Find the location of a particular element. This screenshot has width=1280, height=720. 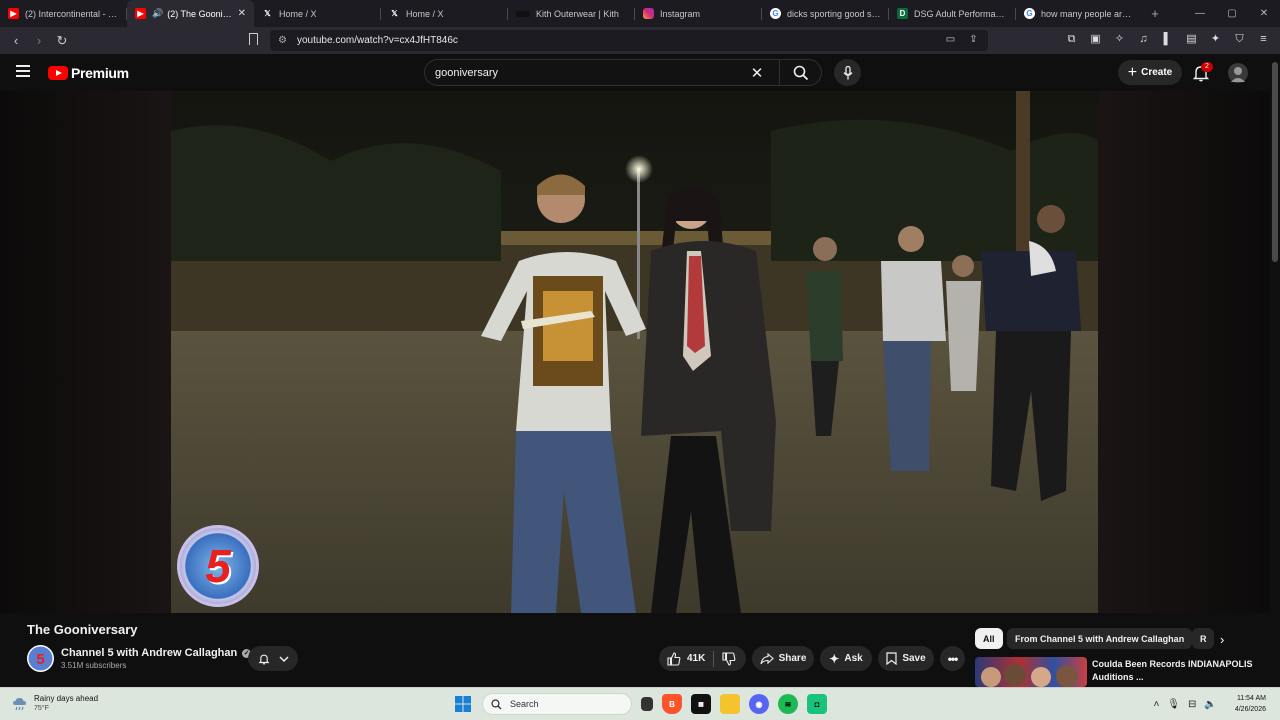

tab-1: ▶ (2) Intercontinental - YouT is located at coordinates (63, 13).